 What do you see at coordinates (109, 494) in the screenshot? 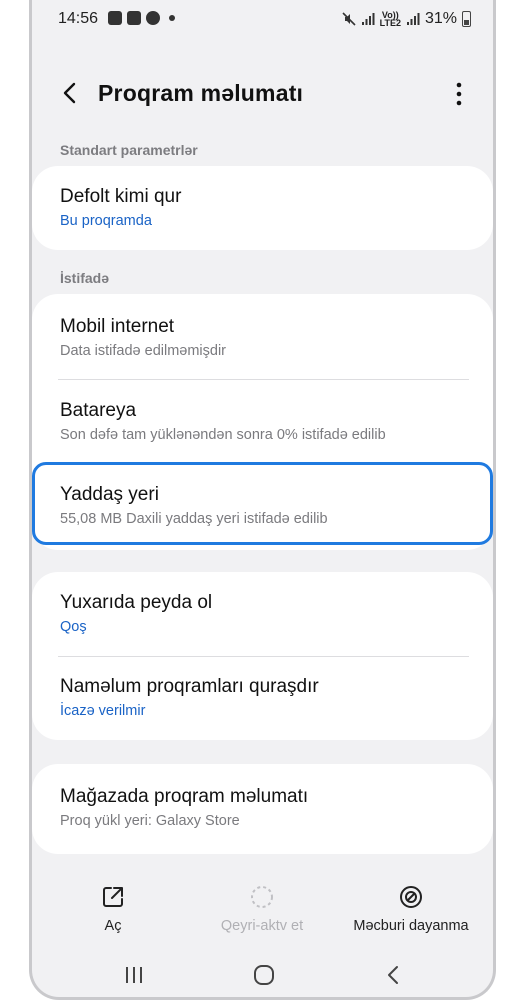
I see `storage-title: Yaddaş yeri` at bounding box center [109, 494].